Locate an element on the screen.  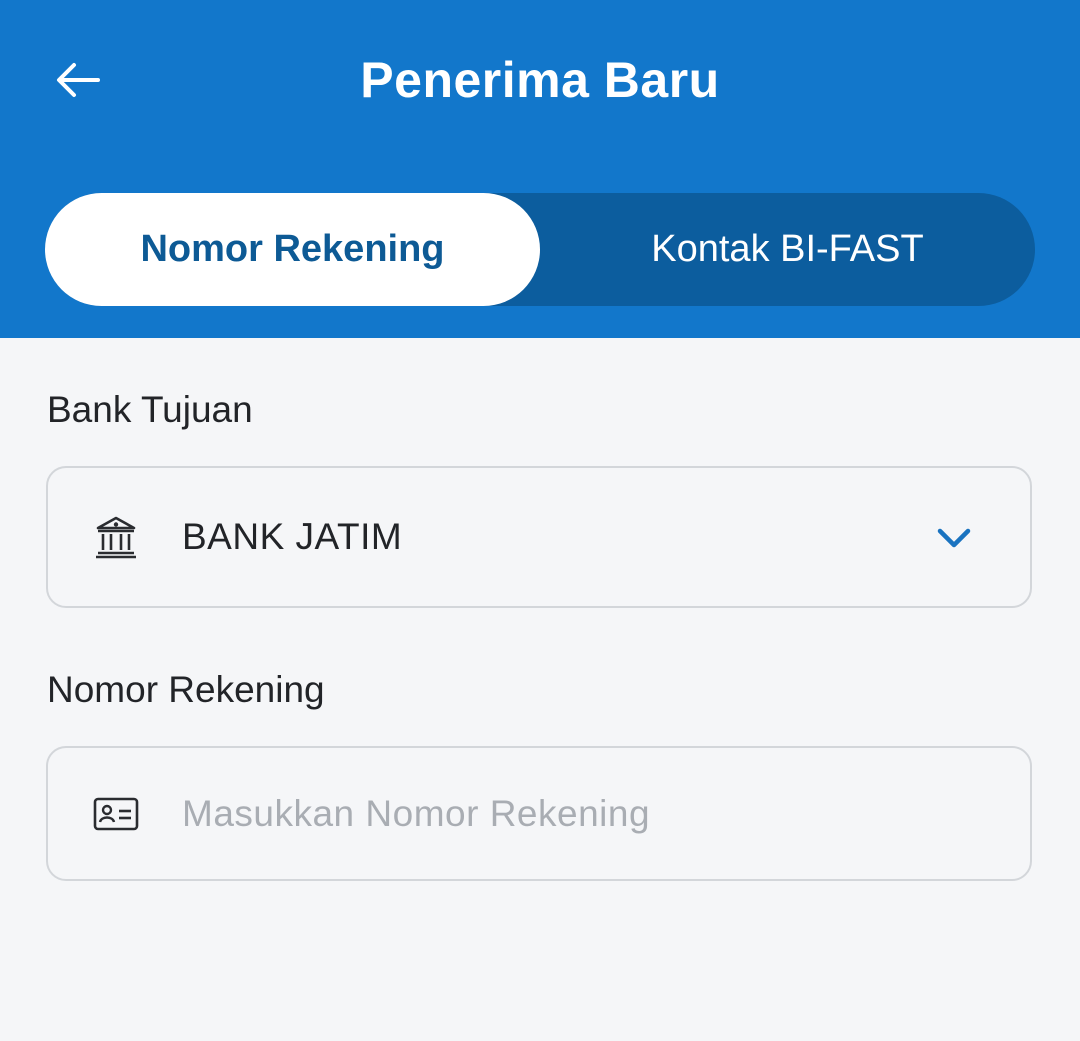
bank-select: BANK JATIM is located at coordinates (539, 537).